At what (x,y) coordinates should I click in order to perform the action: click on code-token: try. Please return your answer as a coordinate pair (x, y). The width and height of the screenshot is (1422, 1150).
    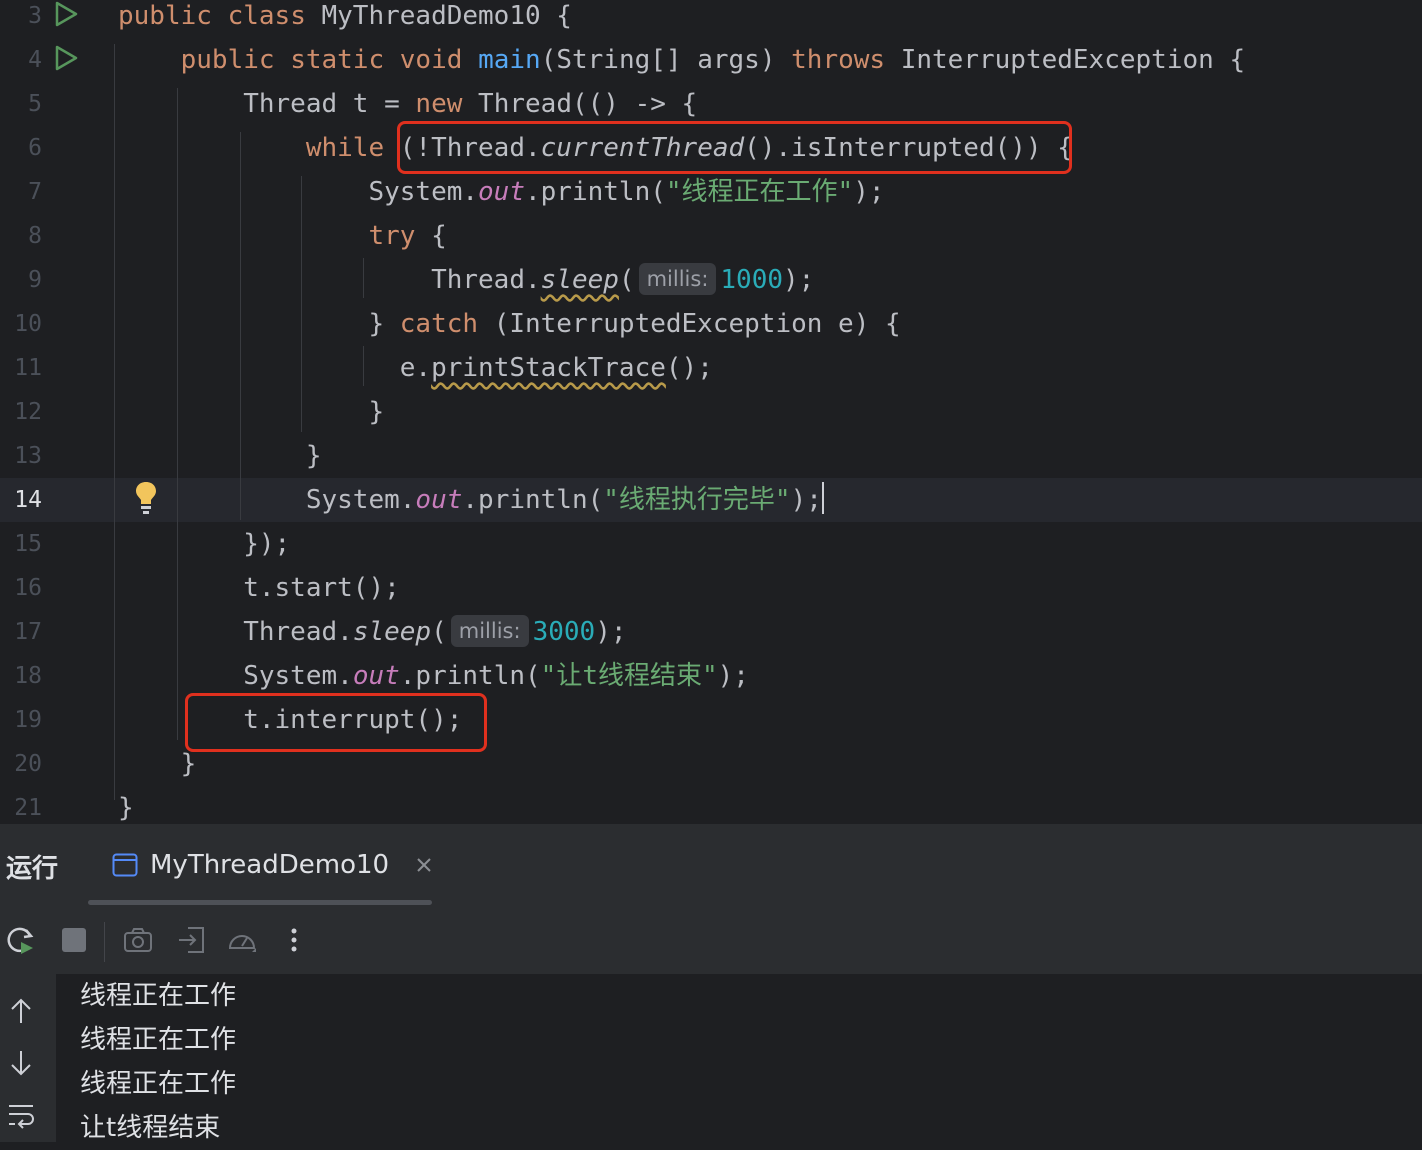
    Looking at the image, I should click on (400, 236).